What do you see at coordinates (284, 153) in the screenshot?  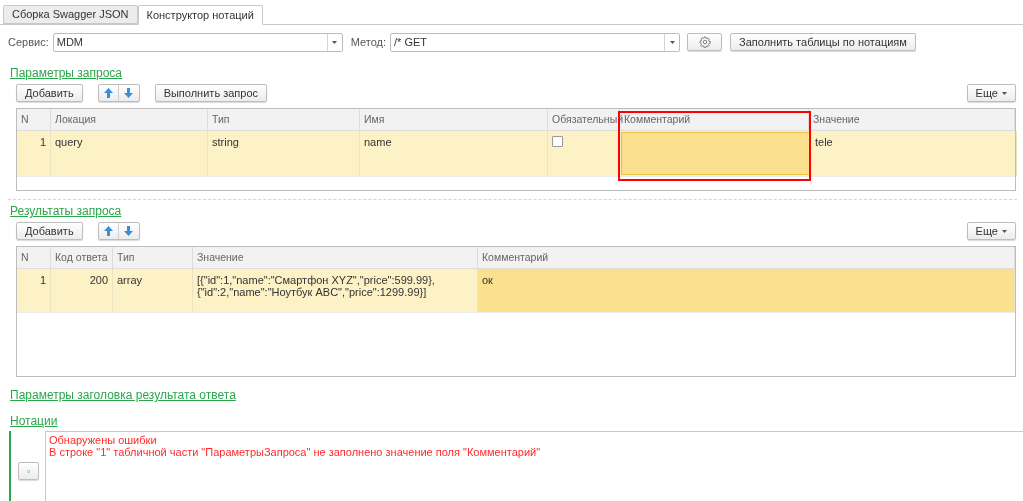 I see `table-cell: string` at bounding box center [284, 153].